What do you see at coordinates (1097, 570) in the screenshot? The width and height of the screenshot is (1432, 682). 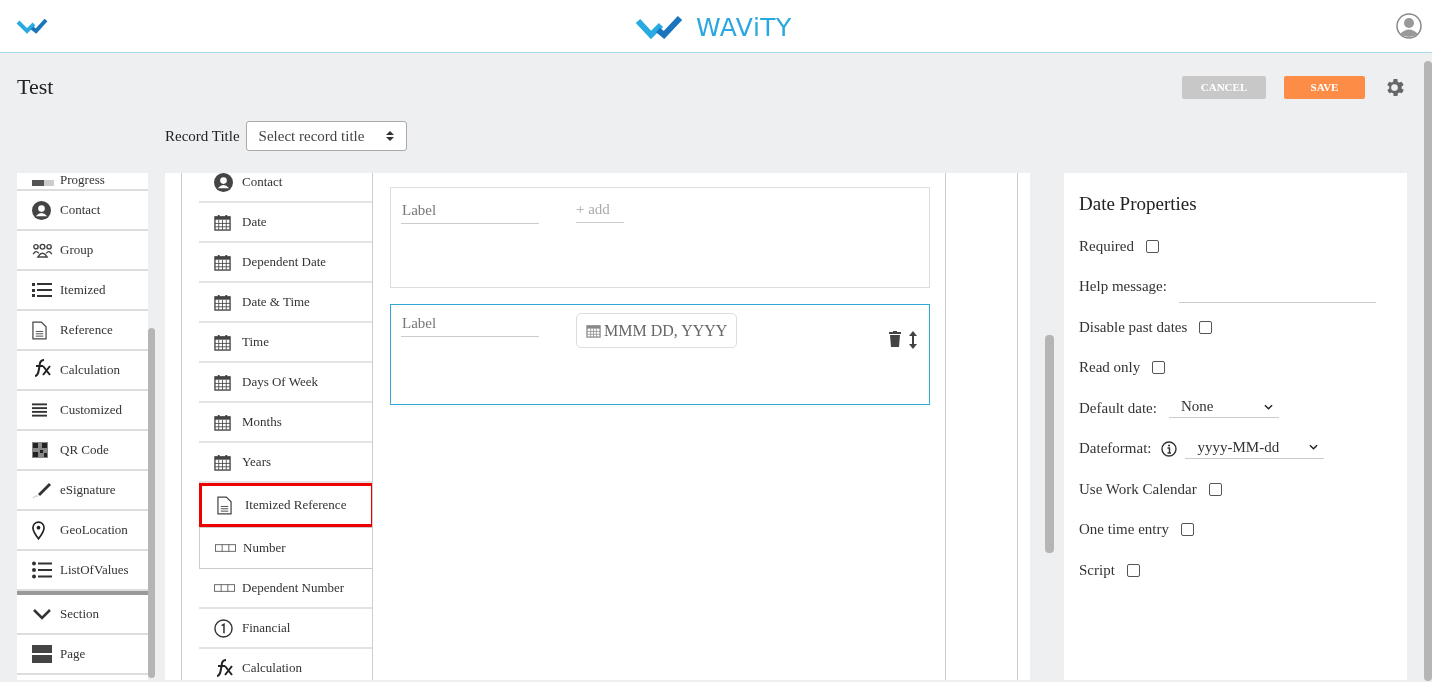 I see `property-label: Script` at bounding box center [1097, 570].